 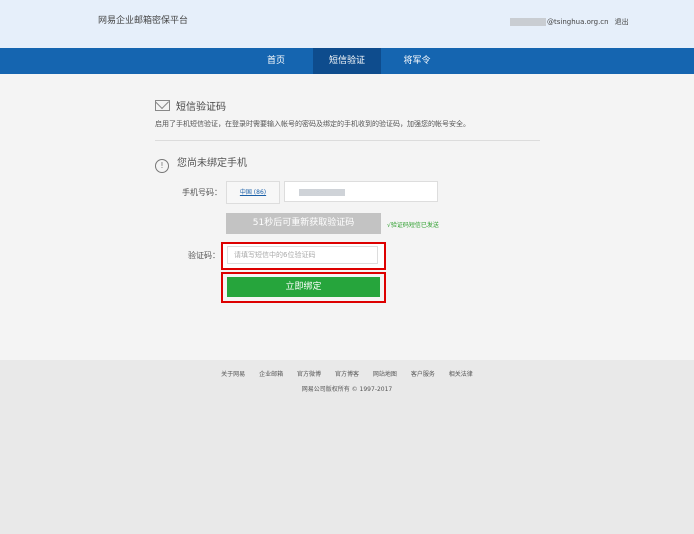 I want to click on nav-item-token: 将军令, so click(x=417, y=61).